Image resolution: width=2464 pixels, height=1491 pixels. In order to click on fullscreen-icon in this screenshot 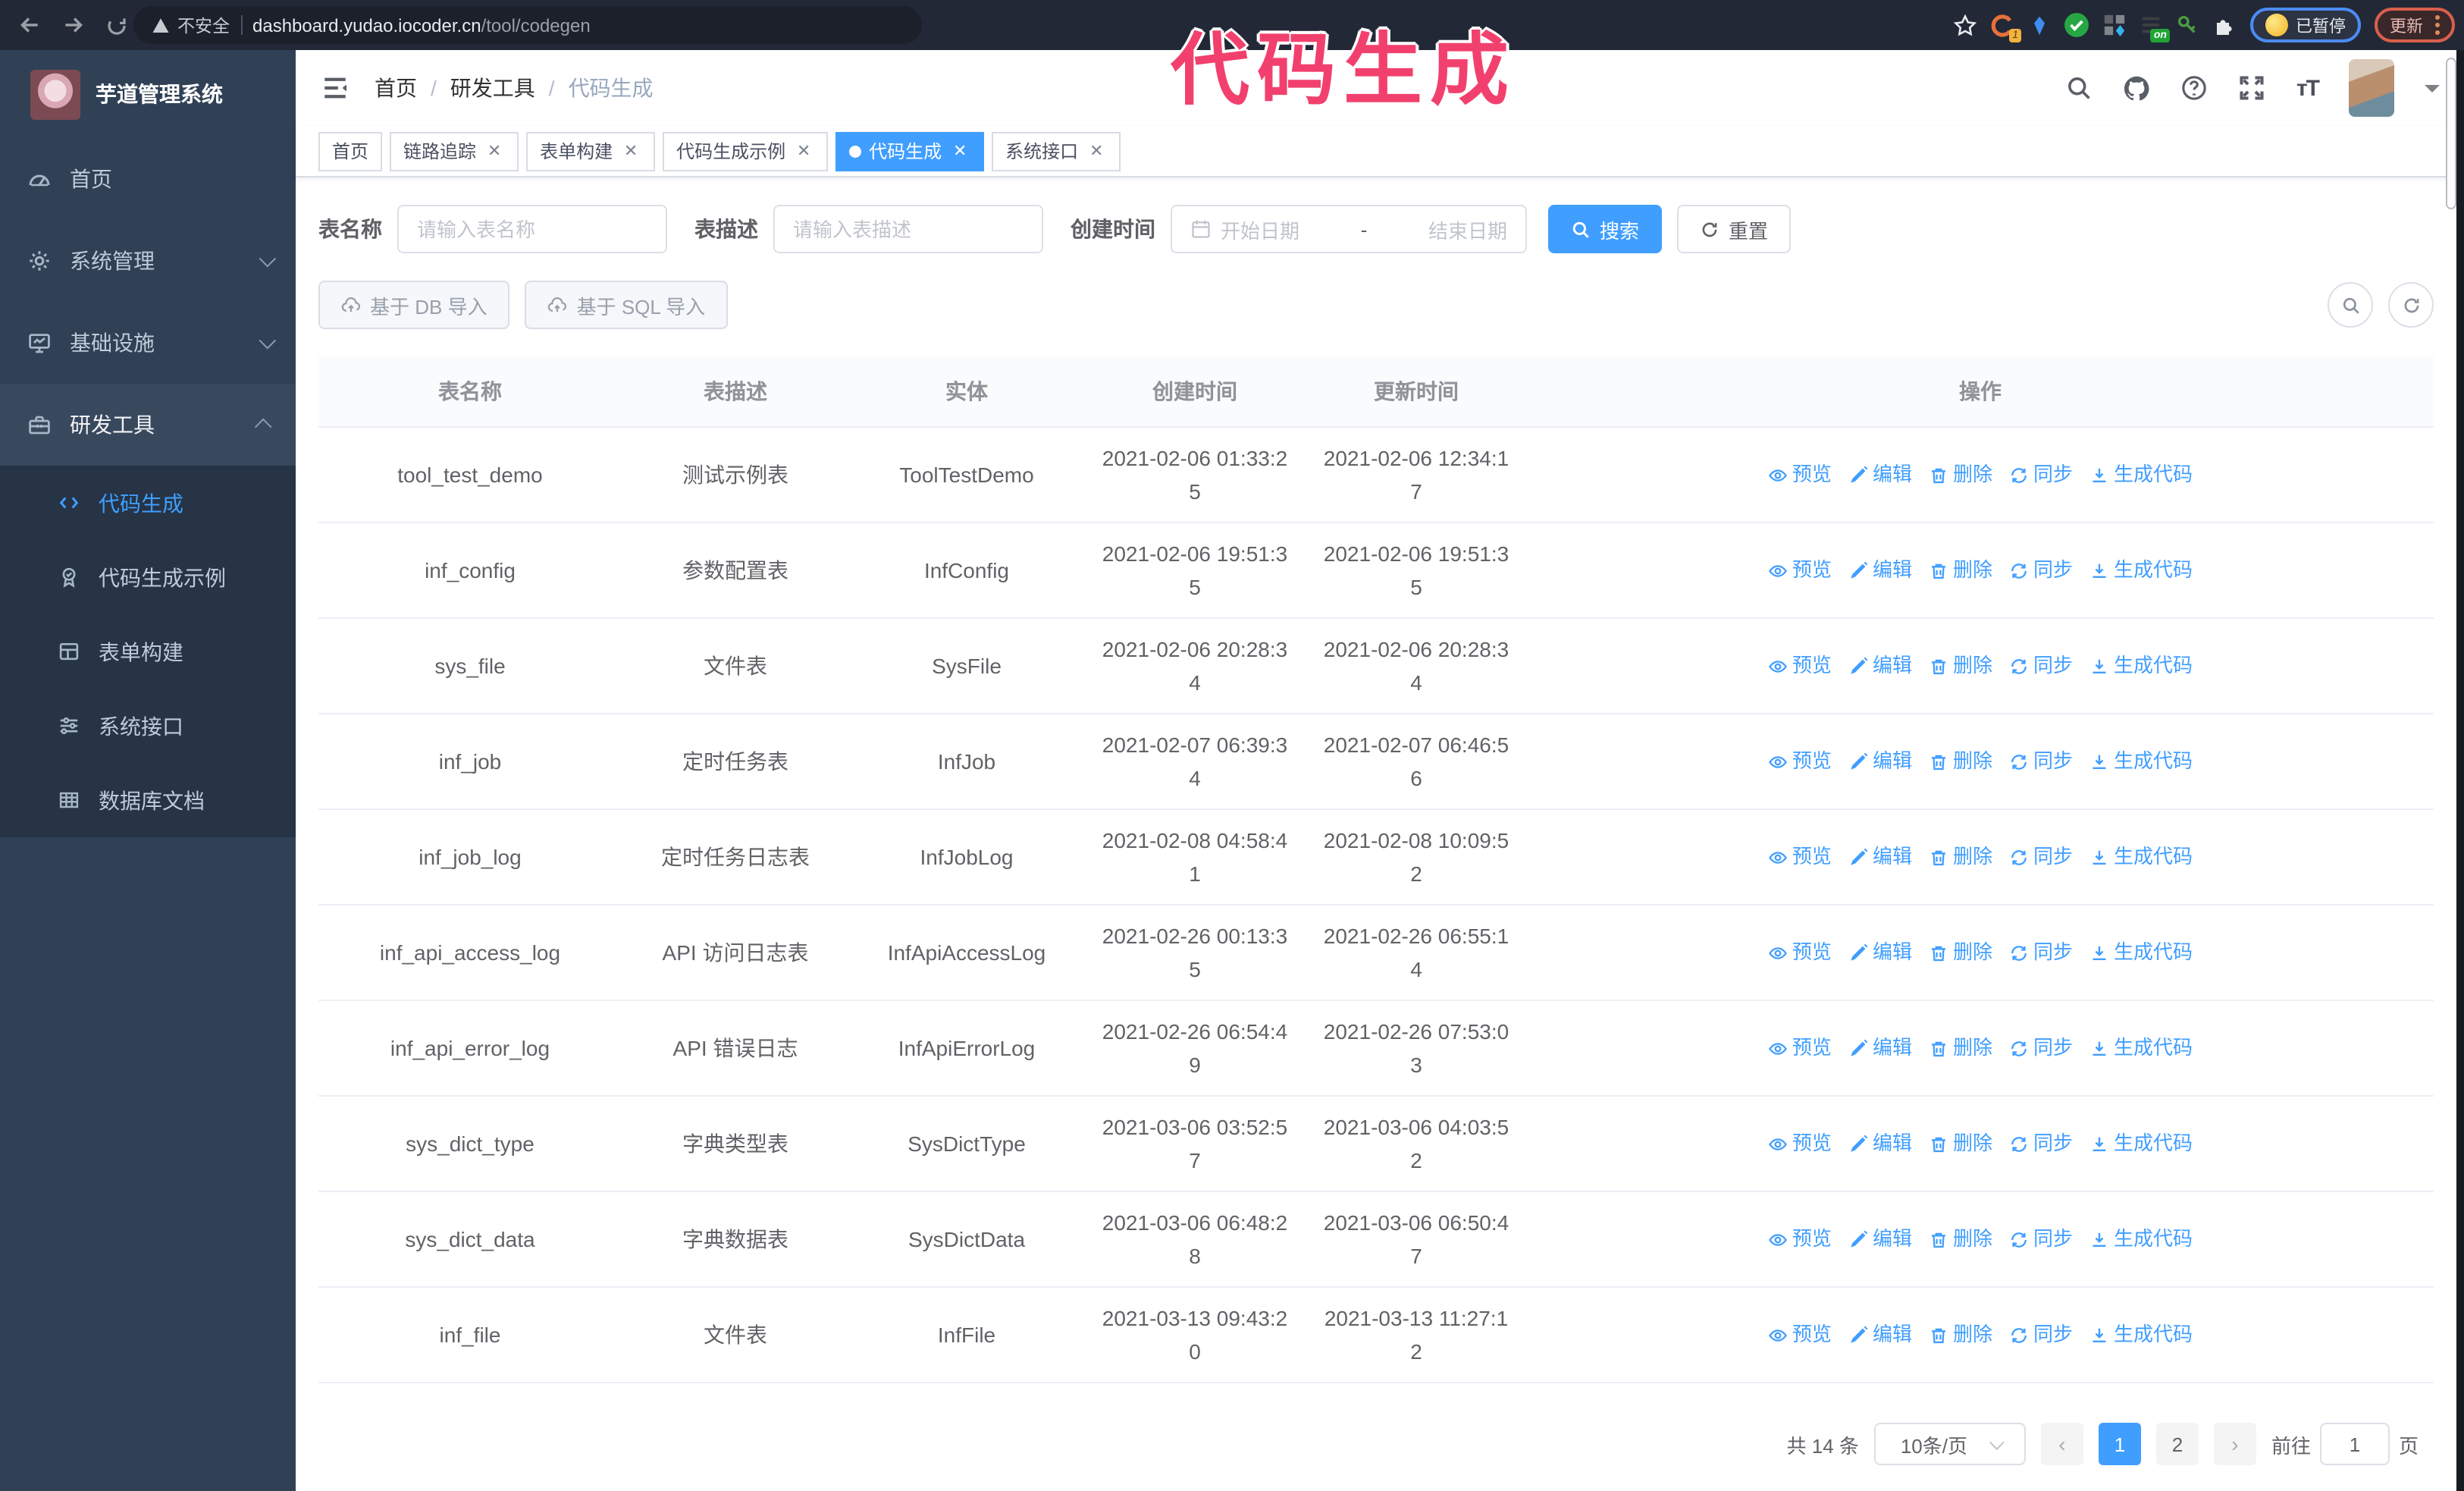, I will do `click(2253, 88)`.